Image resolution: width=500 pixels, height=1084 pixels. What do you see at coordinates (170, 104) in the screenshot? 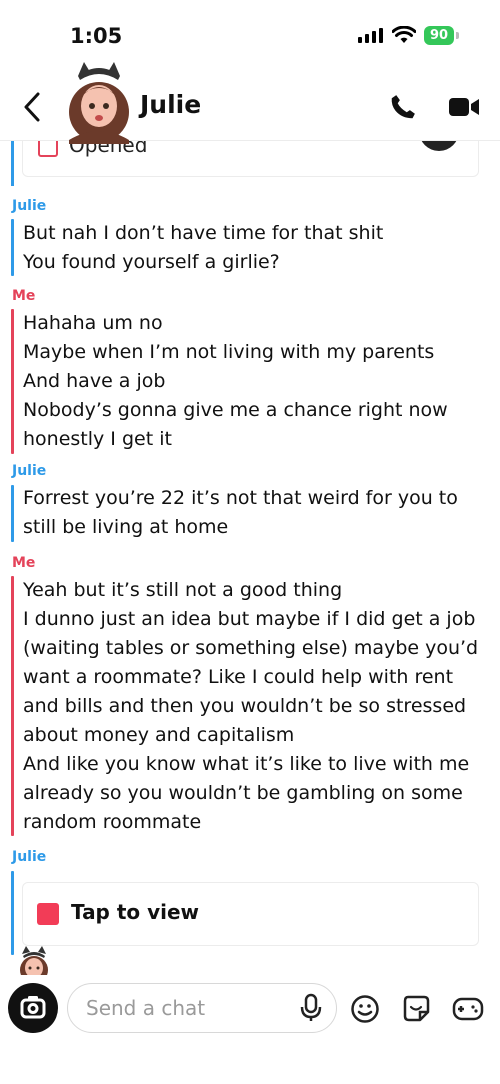
I see `contact-name: Julie` at bounding box center [170, 104].